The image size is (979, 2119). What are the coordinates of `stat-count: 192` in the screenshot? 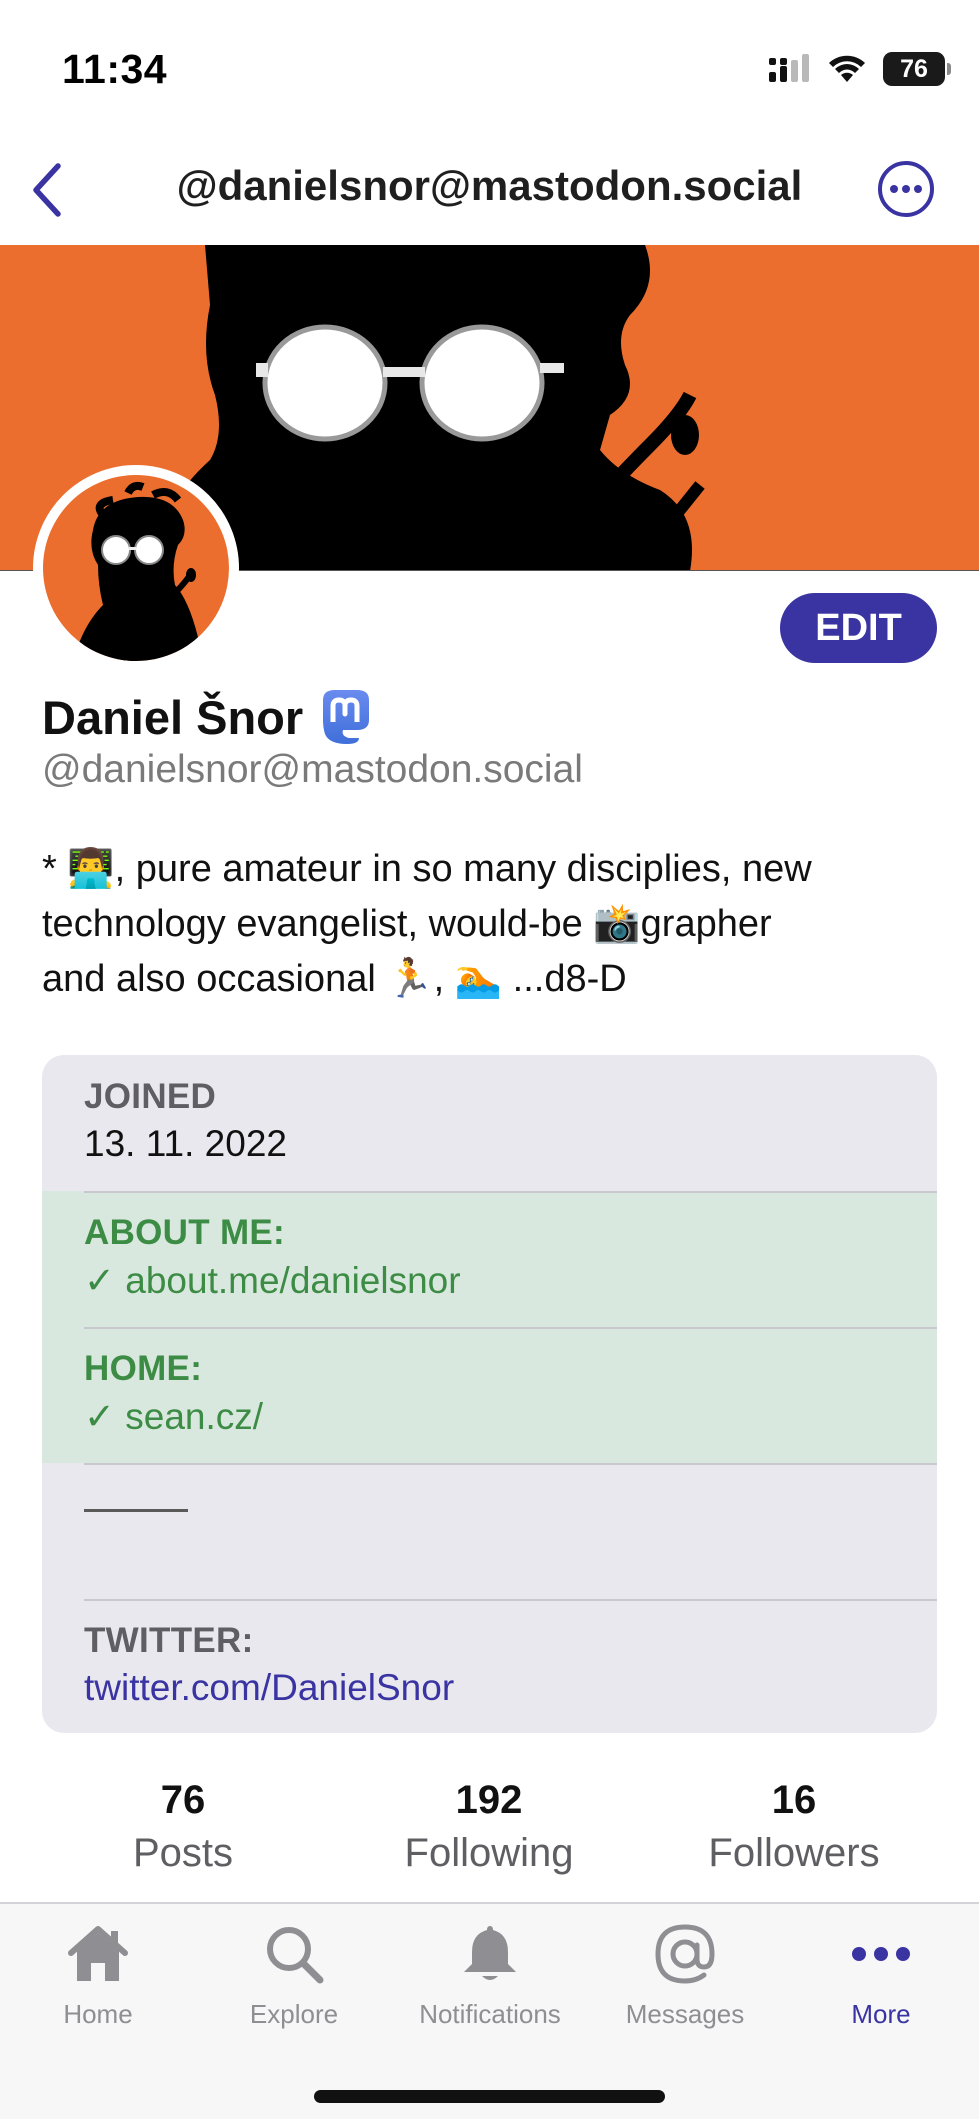 It's located at (489, 1800).